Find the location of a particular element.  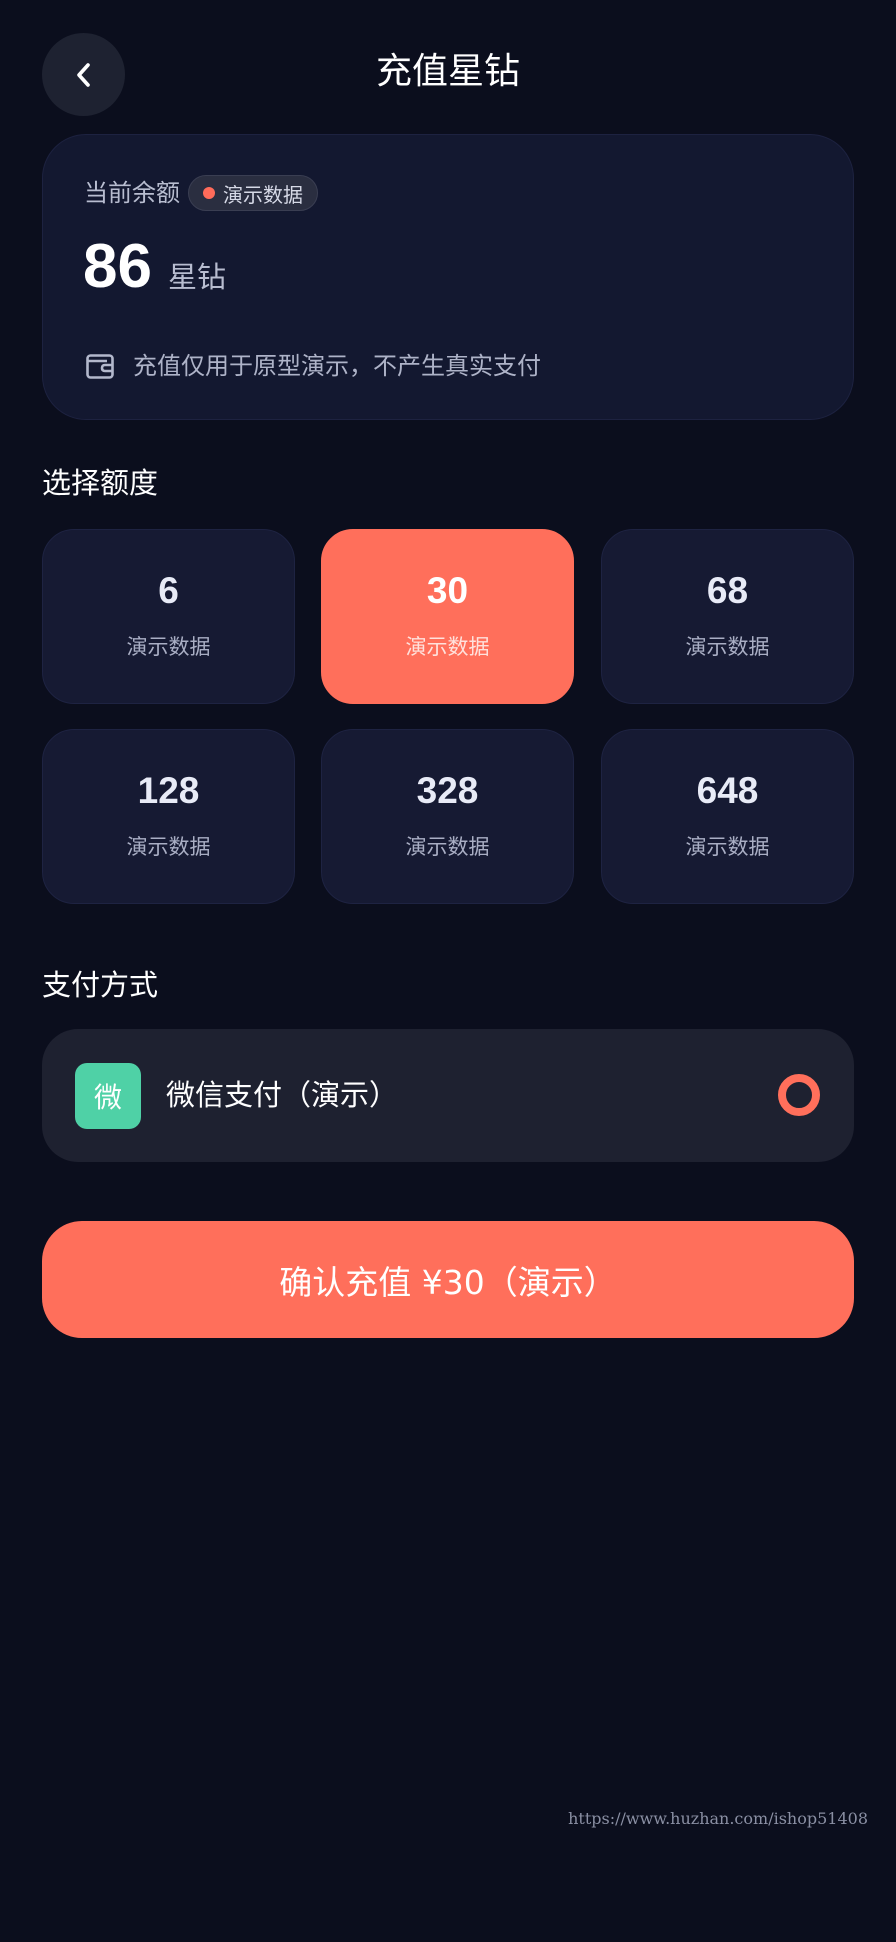

amount-option-328: 328 演示数据 is located at coordinates (447, 816).